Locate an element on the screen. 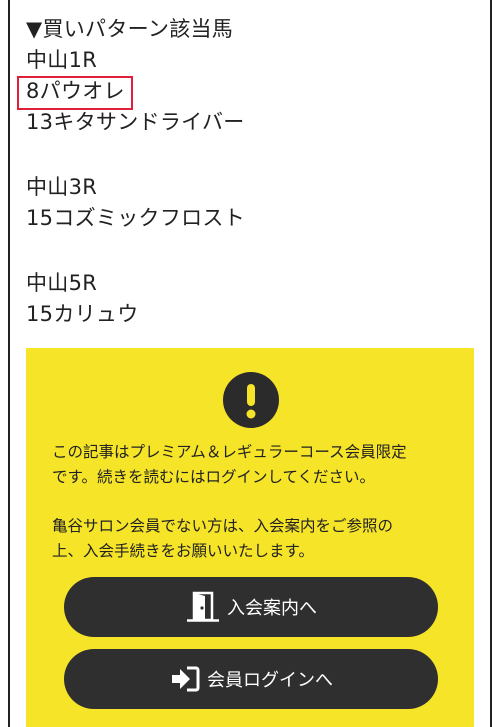 This screenshot has height=727, width=500. sign-in-icon is located at coordinates (185, 679).